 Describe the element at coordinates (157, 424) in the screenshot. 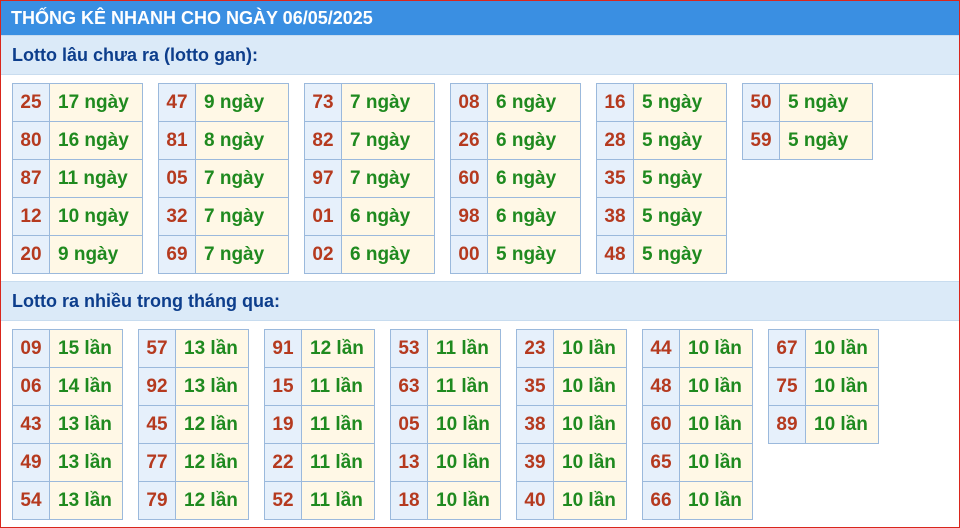

I see `lotto-number: 45` at that location.